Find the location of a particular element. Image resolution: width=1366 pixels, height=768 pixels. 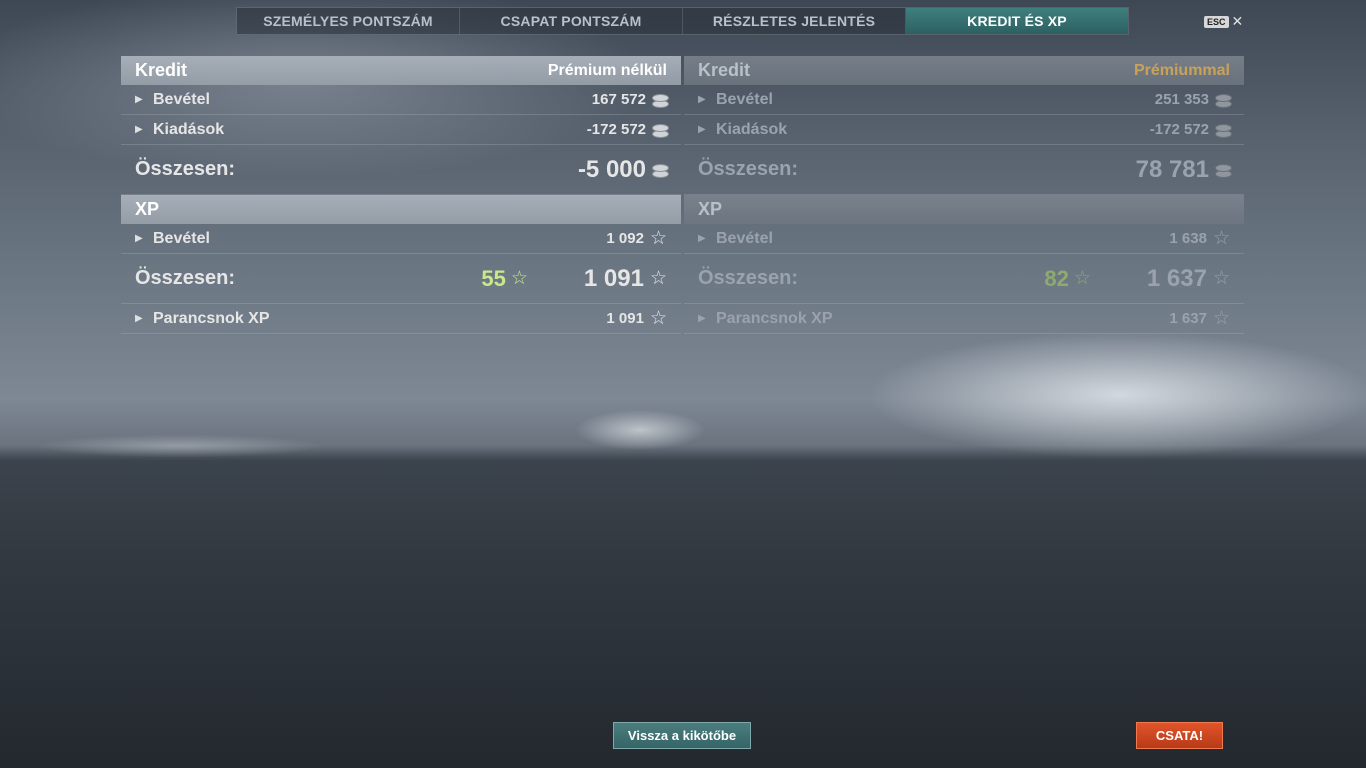

esc-close-button: ESC ✕ is located at coordinates (1223, 21).